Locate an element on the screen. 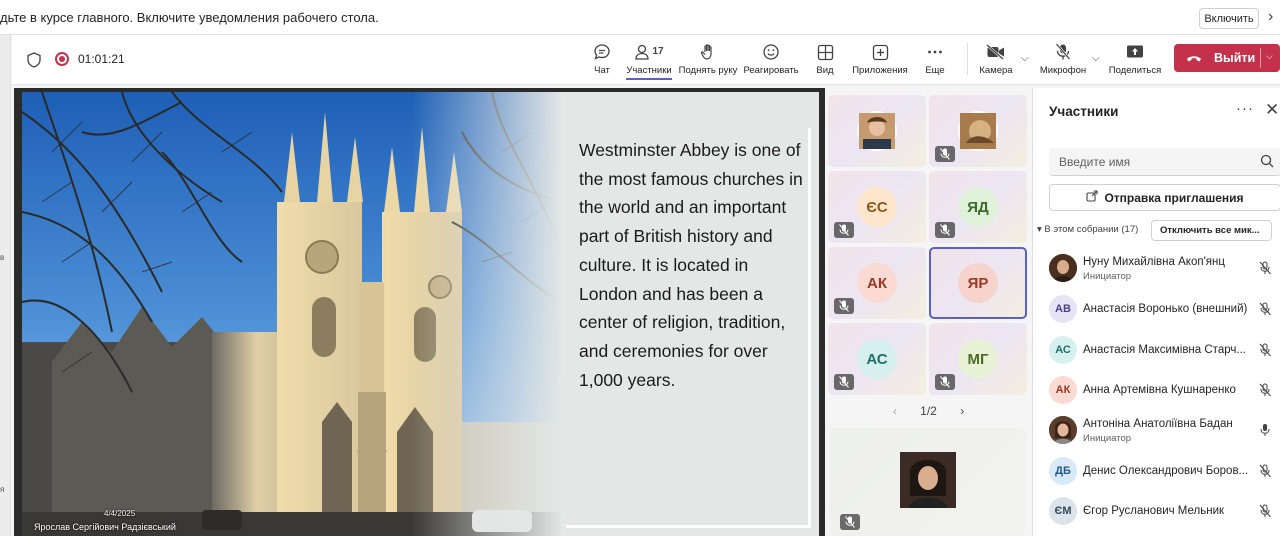 This screenshot has width=1280, height=536. meeting-timer: 01:01:21 is located at coordinates (101, 59).